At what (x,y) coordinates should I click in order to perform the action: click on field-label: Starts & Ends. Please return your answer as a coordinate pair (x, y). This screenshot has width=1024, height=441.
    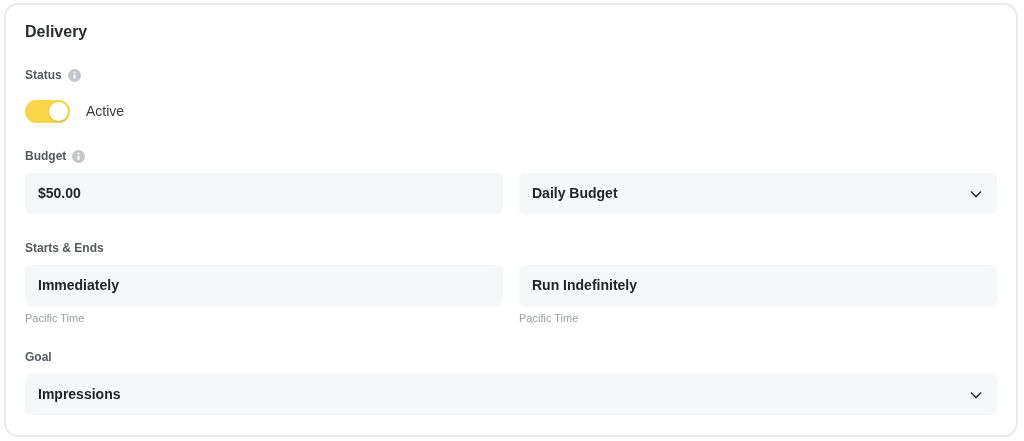
    Looking at the image, I should click on (64, 248).